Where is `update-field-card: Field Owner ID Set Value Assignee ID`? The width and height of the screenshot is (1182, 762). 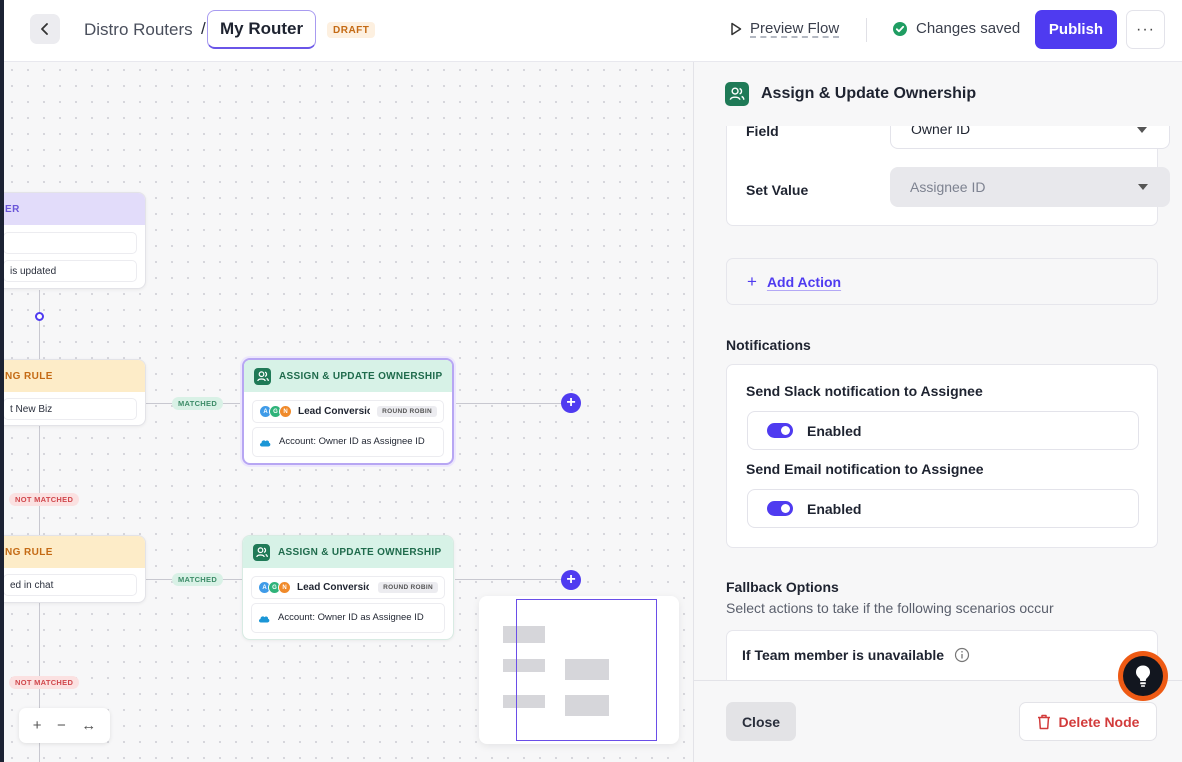 update-field-card: Field Owner ID Set Value Assignee ID is located at coordinates (948, 176).